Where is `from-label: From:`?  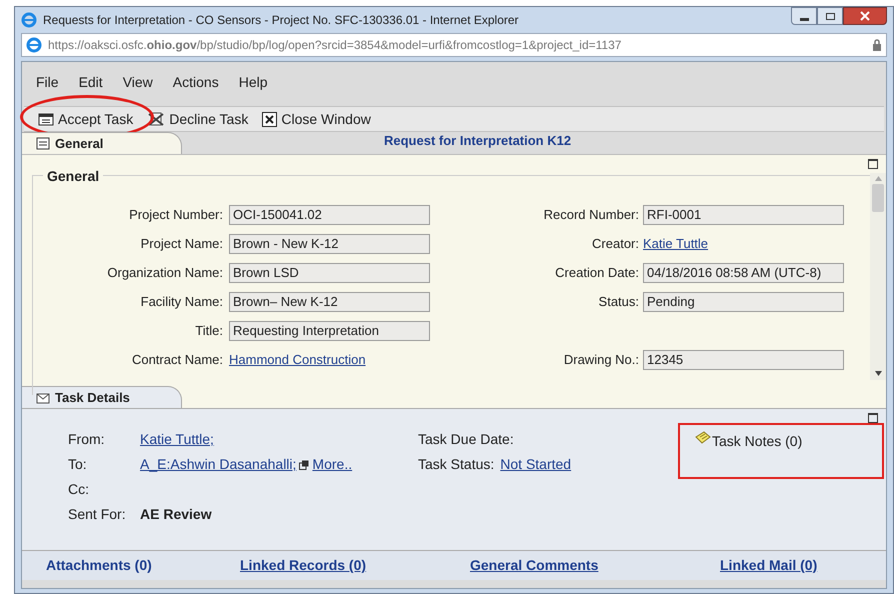 from-label: From: is located at coordinates (87, 439).